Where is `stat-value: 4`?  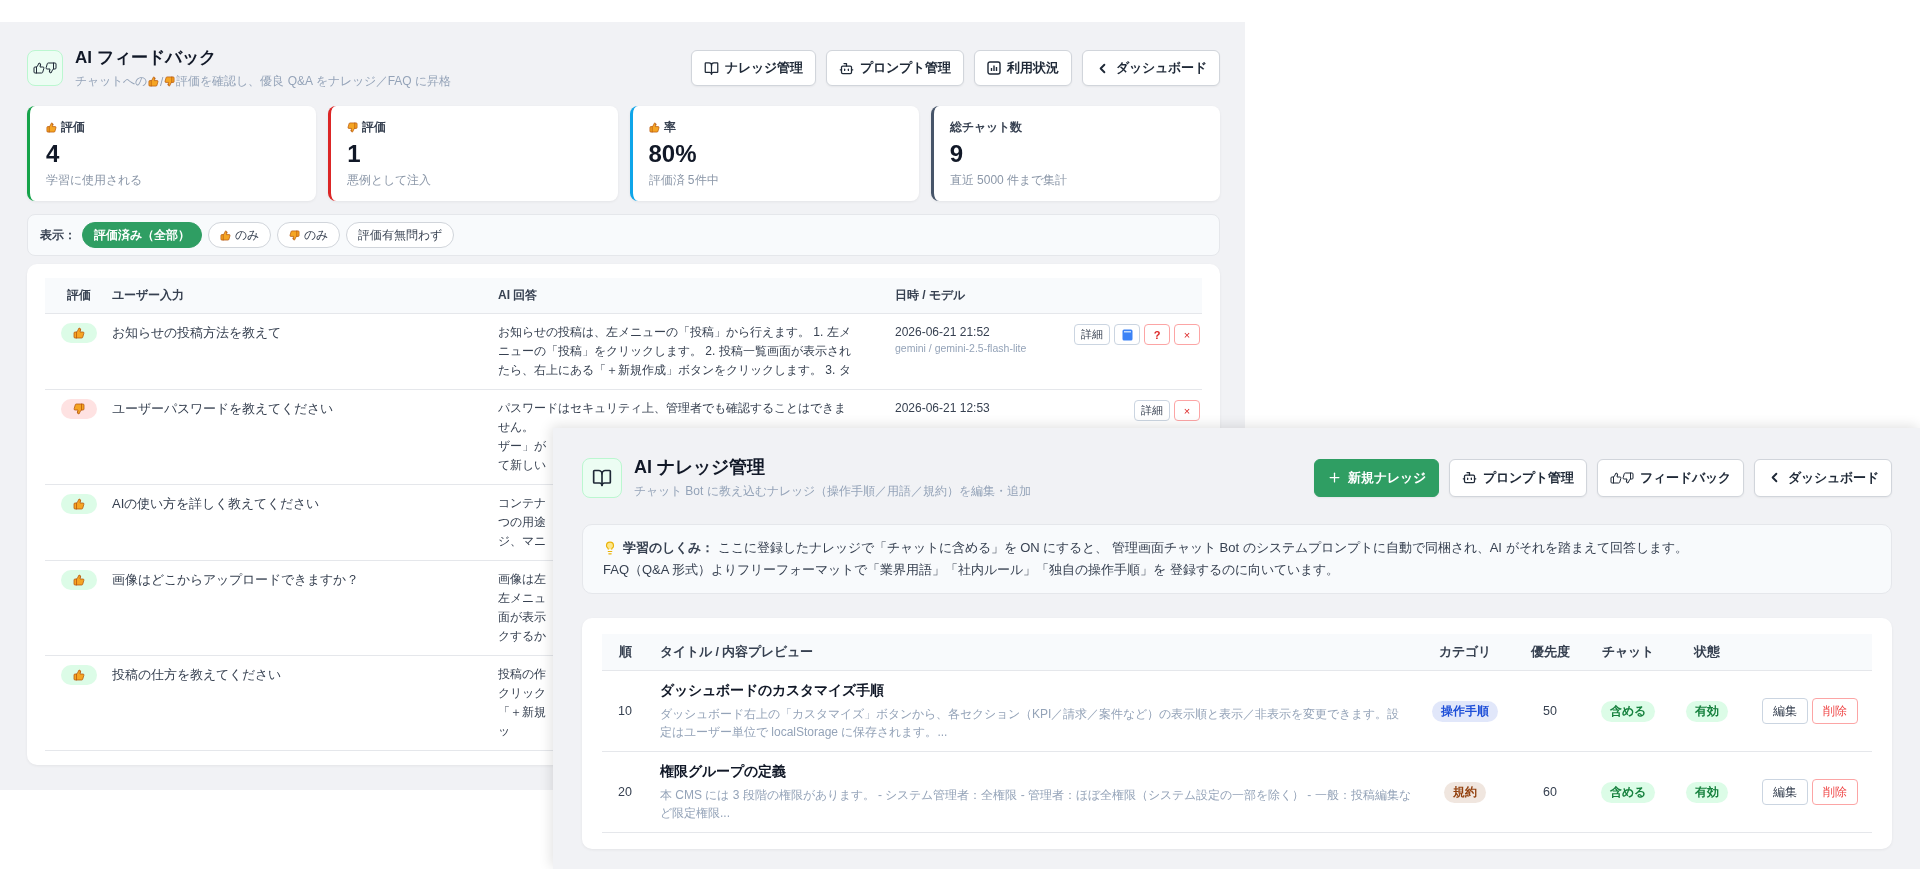 stat-value: 4 is located at coordinates (53, 154).